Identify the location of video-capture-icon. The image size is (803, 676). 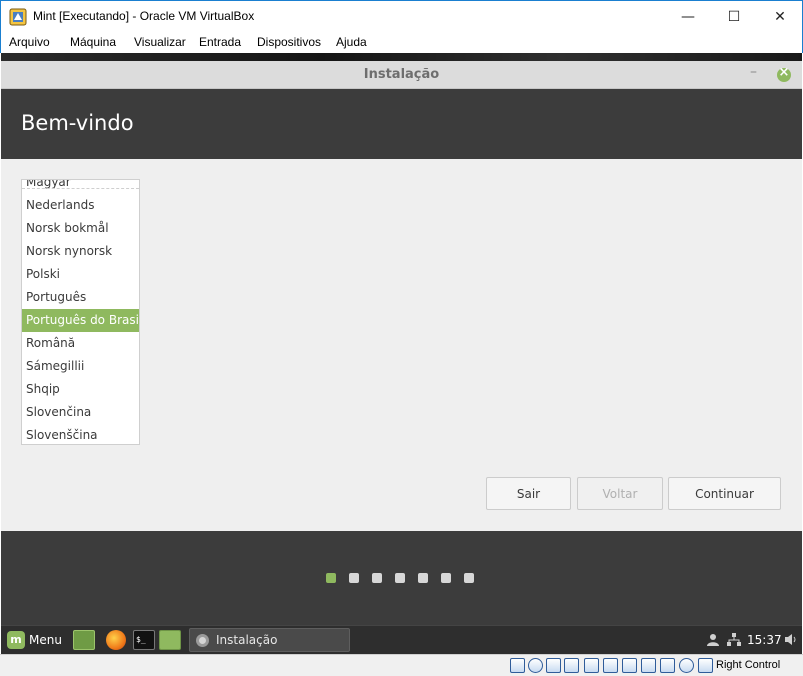
(648, 665).